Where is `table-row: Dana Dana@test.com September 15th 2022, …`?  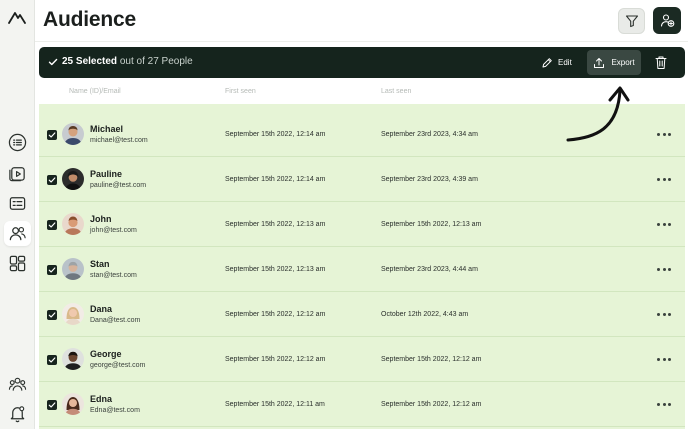 table-row: Dana Dana@test.com September 15th 2022, … is located at coordinates (362, 314).